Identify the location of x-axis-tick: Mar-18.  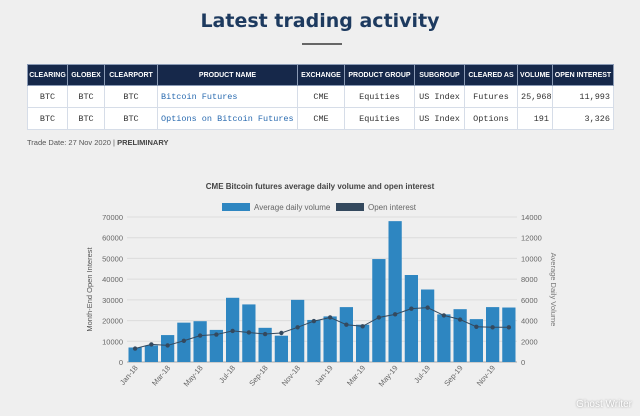
(161, 376).